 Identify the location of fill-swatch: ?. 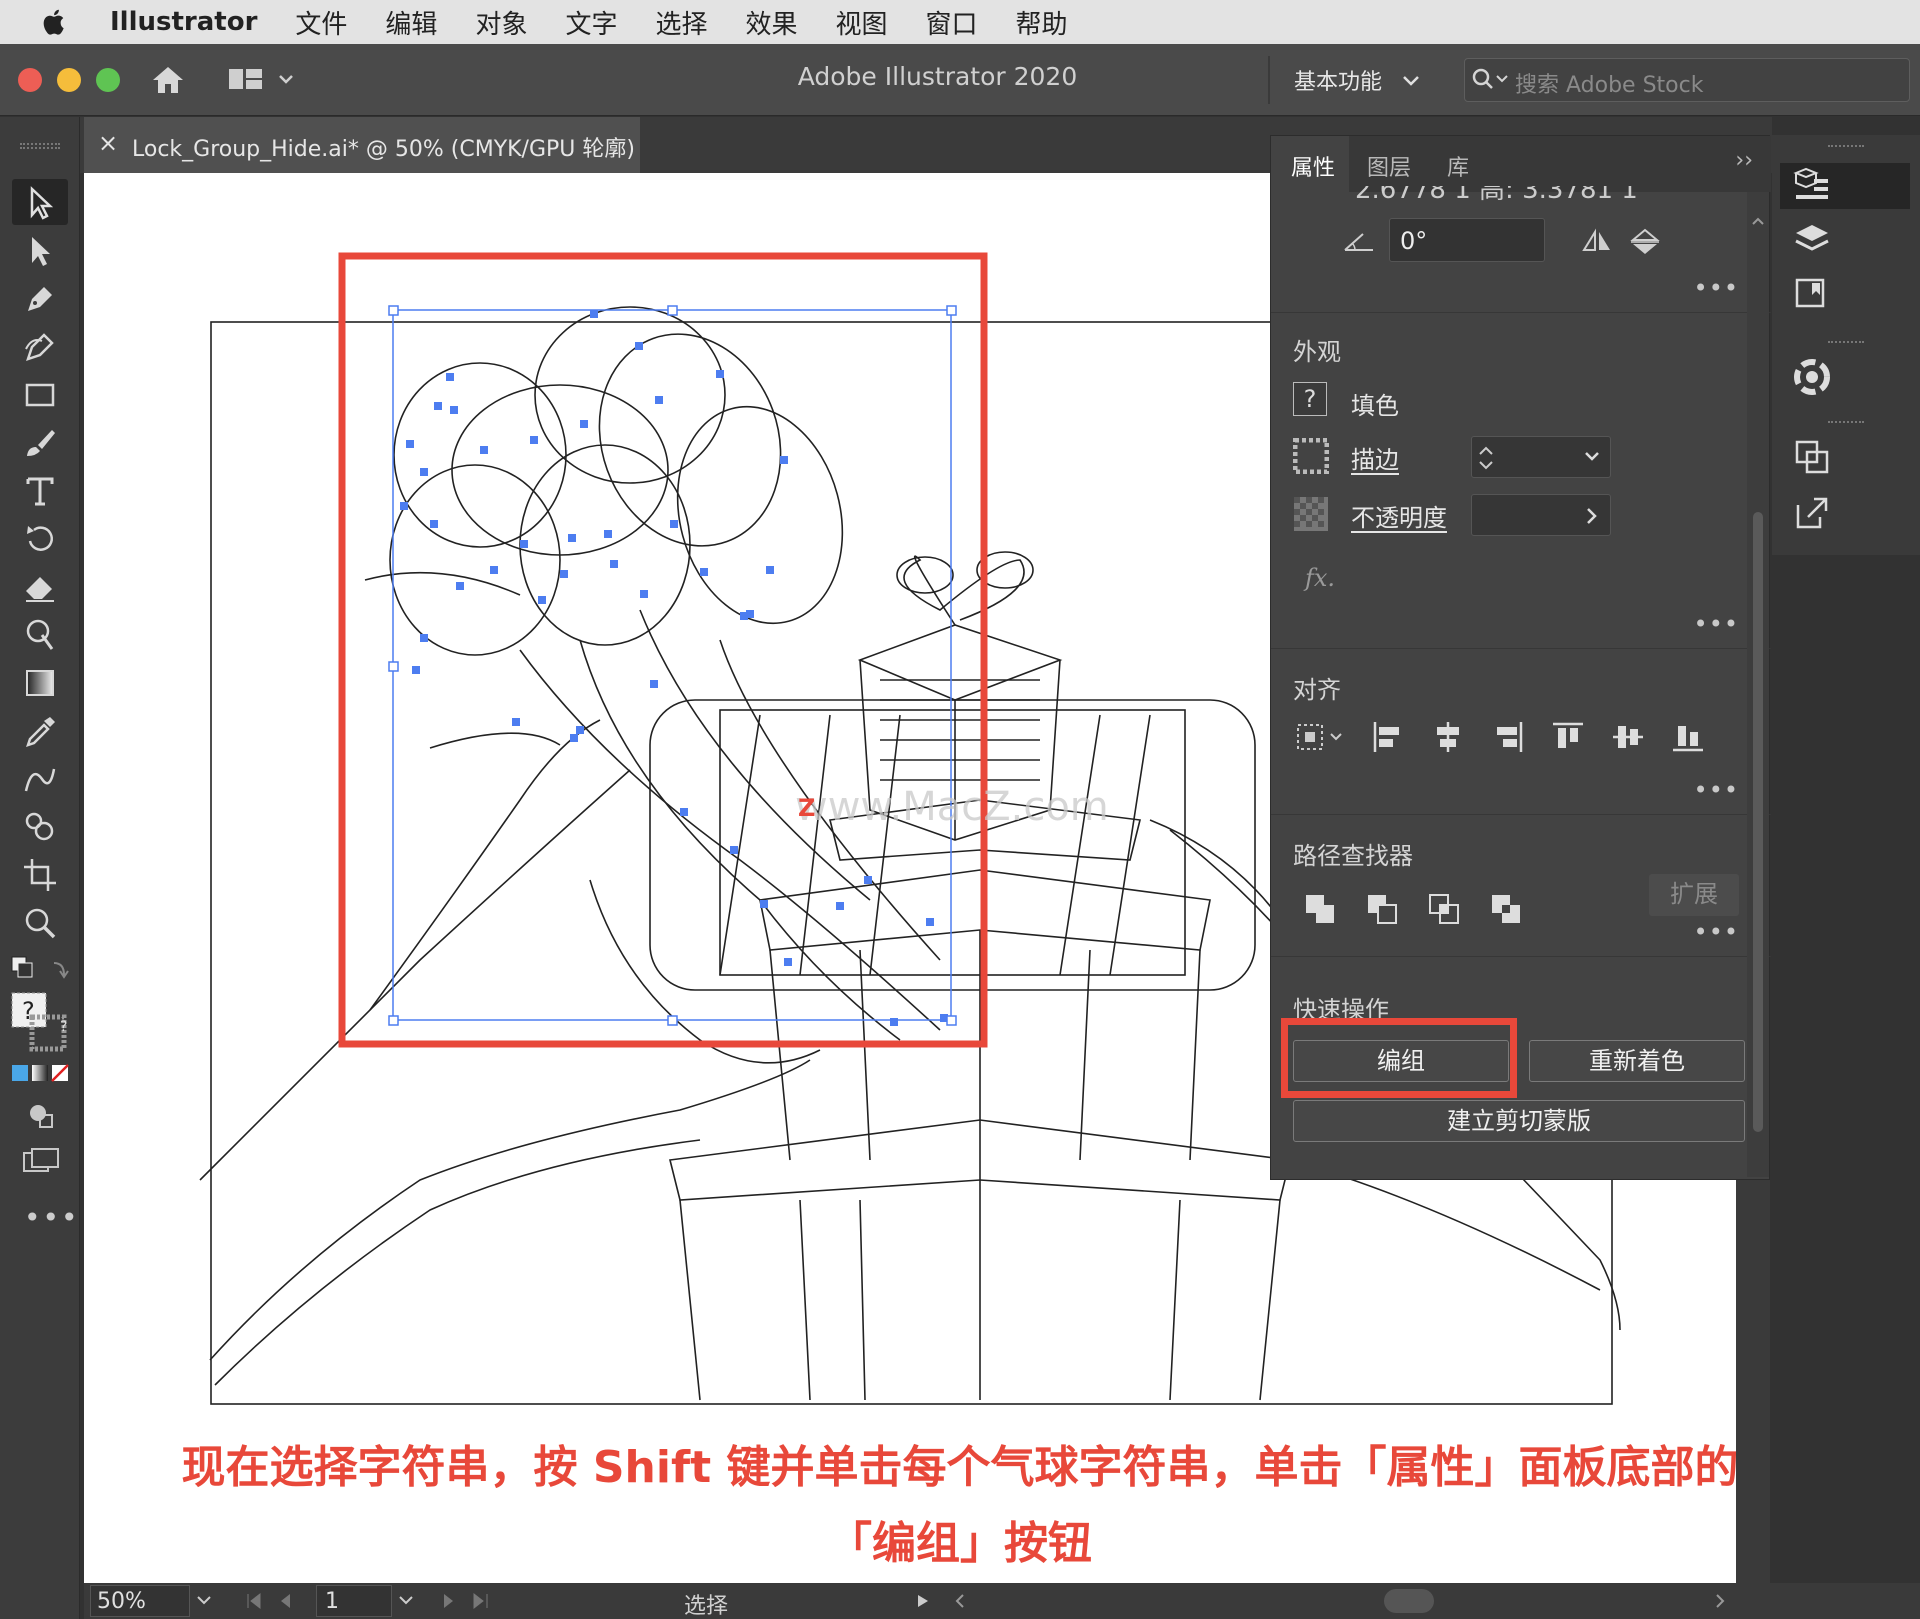
(1310, 399).